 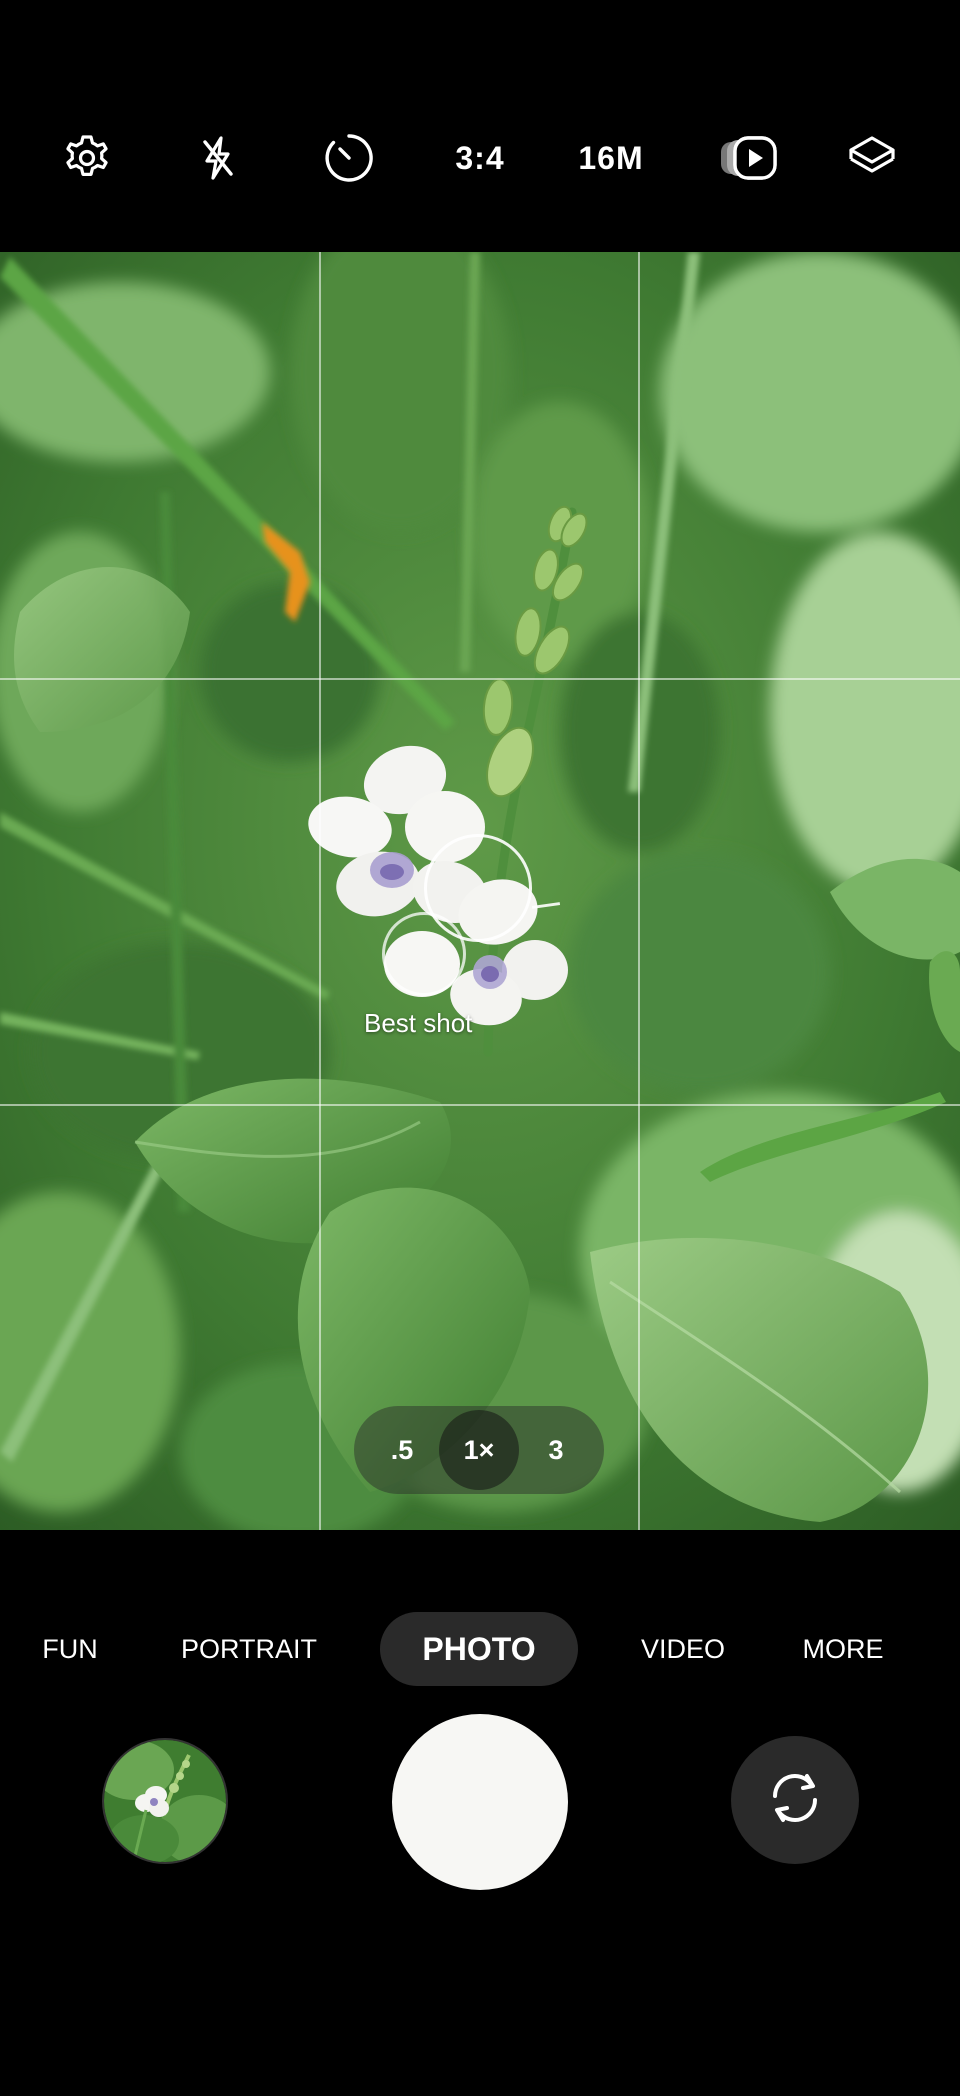 I want to click on gallery-thumbnail, so click(x=165, y=1801).